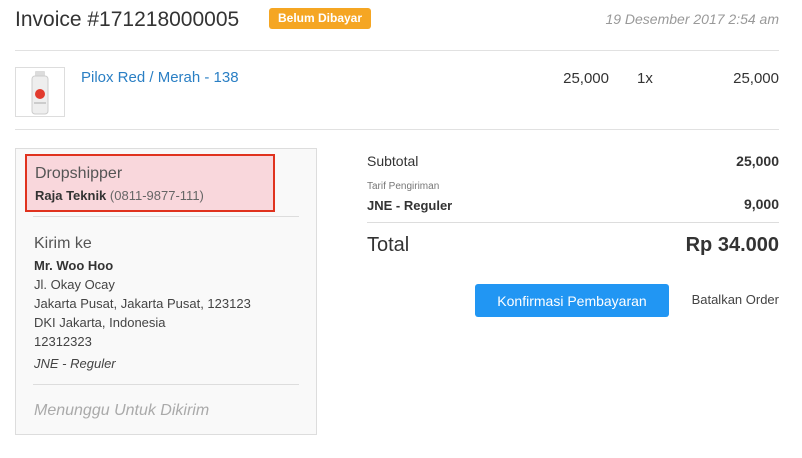 The image size is (802, 458). What do you see at coordinates (397, 129) in the screenshot?
I see `product-divider` at bounding box center [397, 129].